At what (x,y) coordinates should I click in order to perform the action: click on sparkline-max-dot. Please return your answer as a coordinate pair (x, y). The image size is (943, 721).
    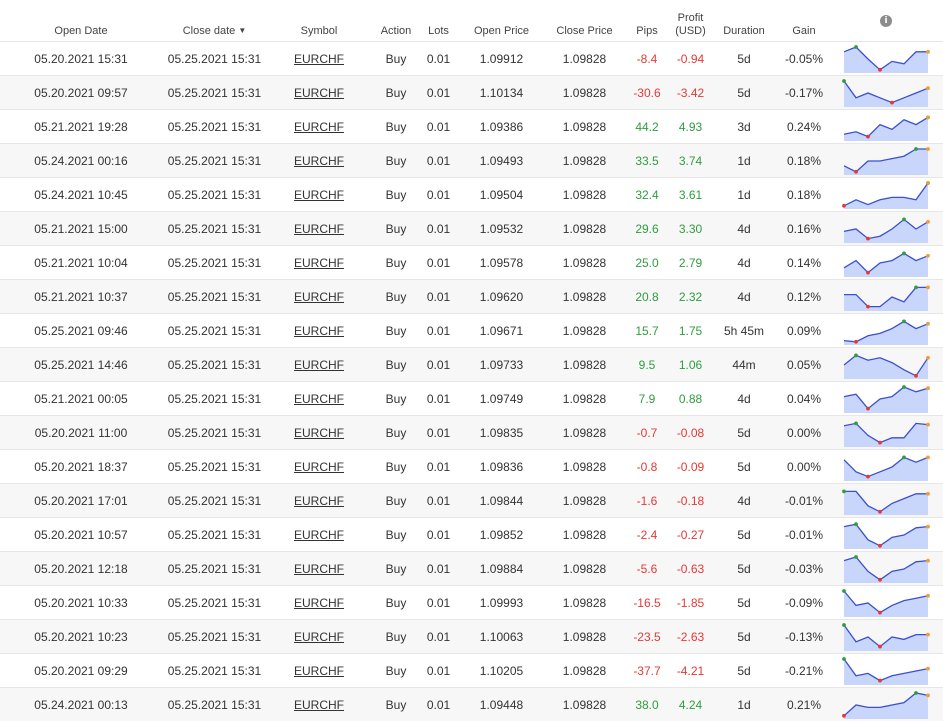
    Looking at the image, I should click on (904, 219).